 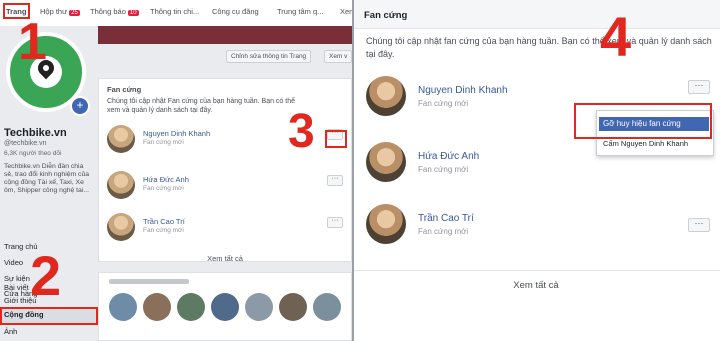 I want to click on tab-xem: Xem, so click(x=346, y=11).